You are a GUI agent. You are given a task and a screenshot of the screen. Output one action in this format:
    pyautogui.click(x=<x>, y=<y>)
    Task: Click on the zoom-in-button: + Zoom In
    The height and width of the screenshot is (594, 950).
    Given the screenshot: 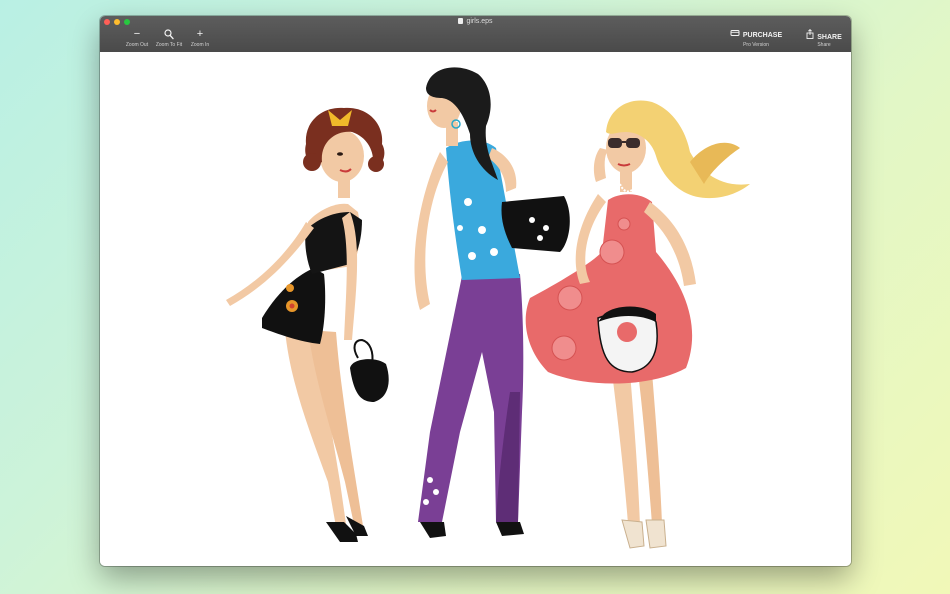 What is the action you would take?
    pyautogui.click(x=200, y=38)
    